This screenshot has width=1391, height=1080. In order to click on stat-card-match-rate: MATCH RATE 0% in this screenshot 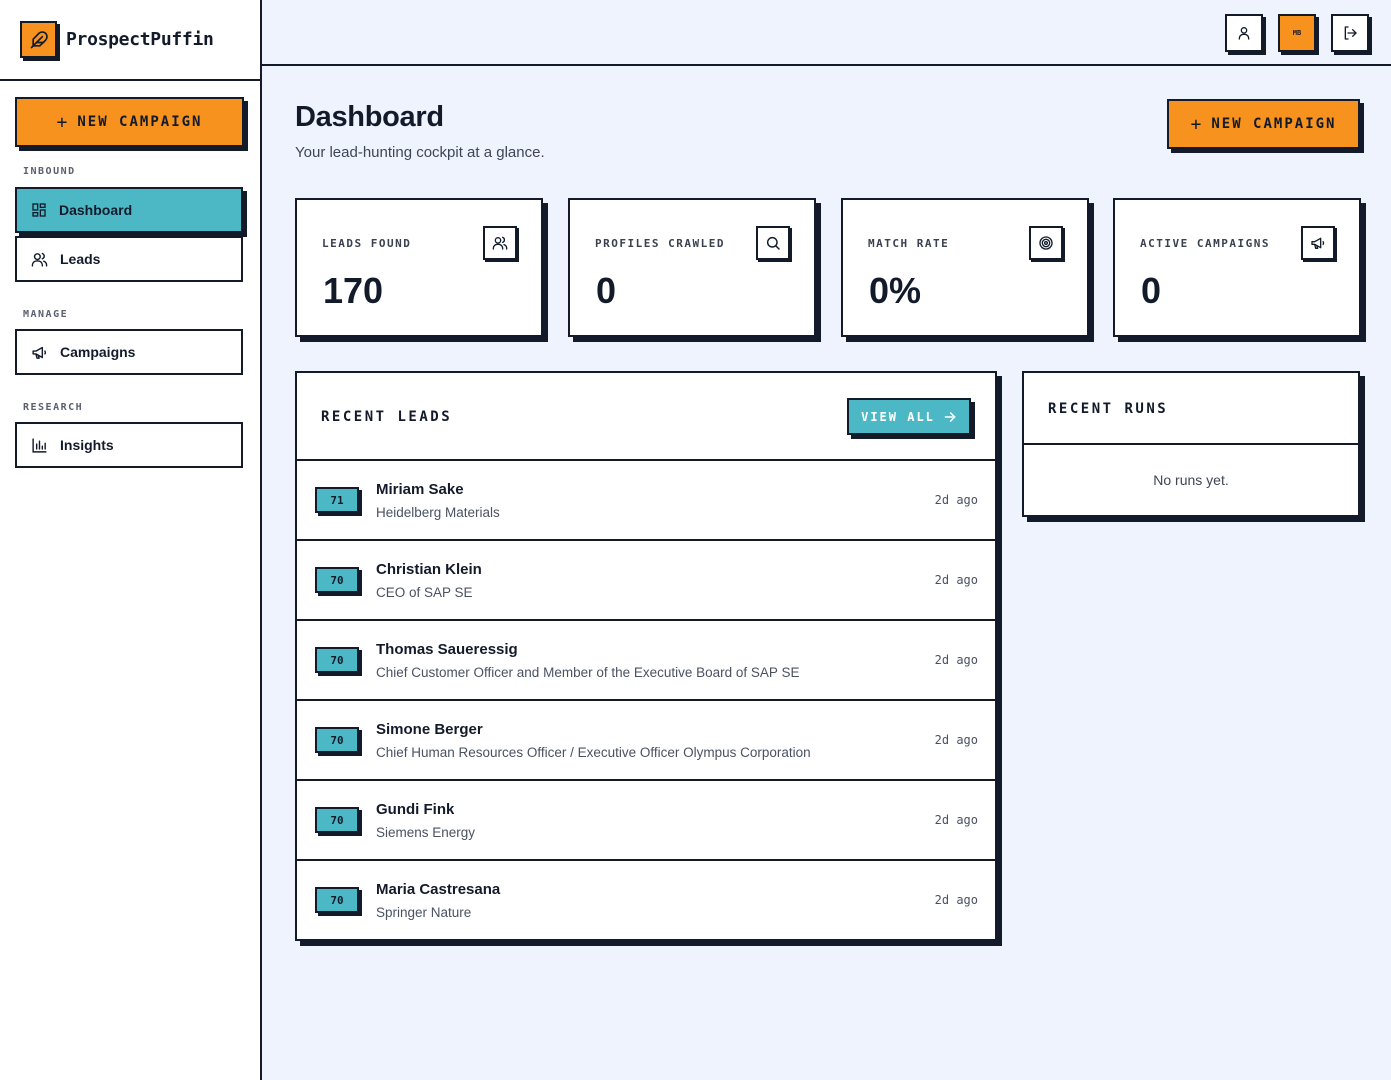, I will do `click(965, 267)`.